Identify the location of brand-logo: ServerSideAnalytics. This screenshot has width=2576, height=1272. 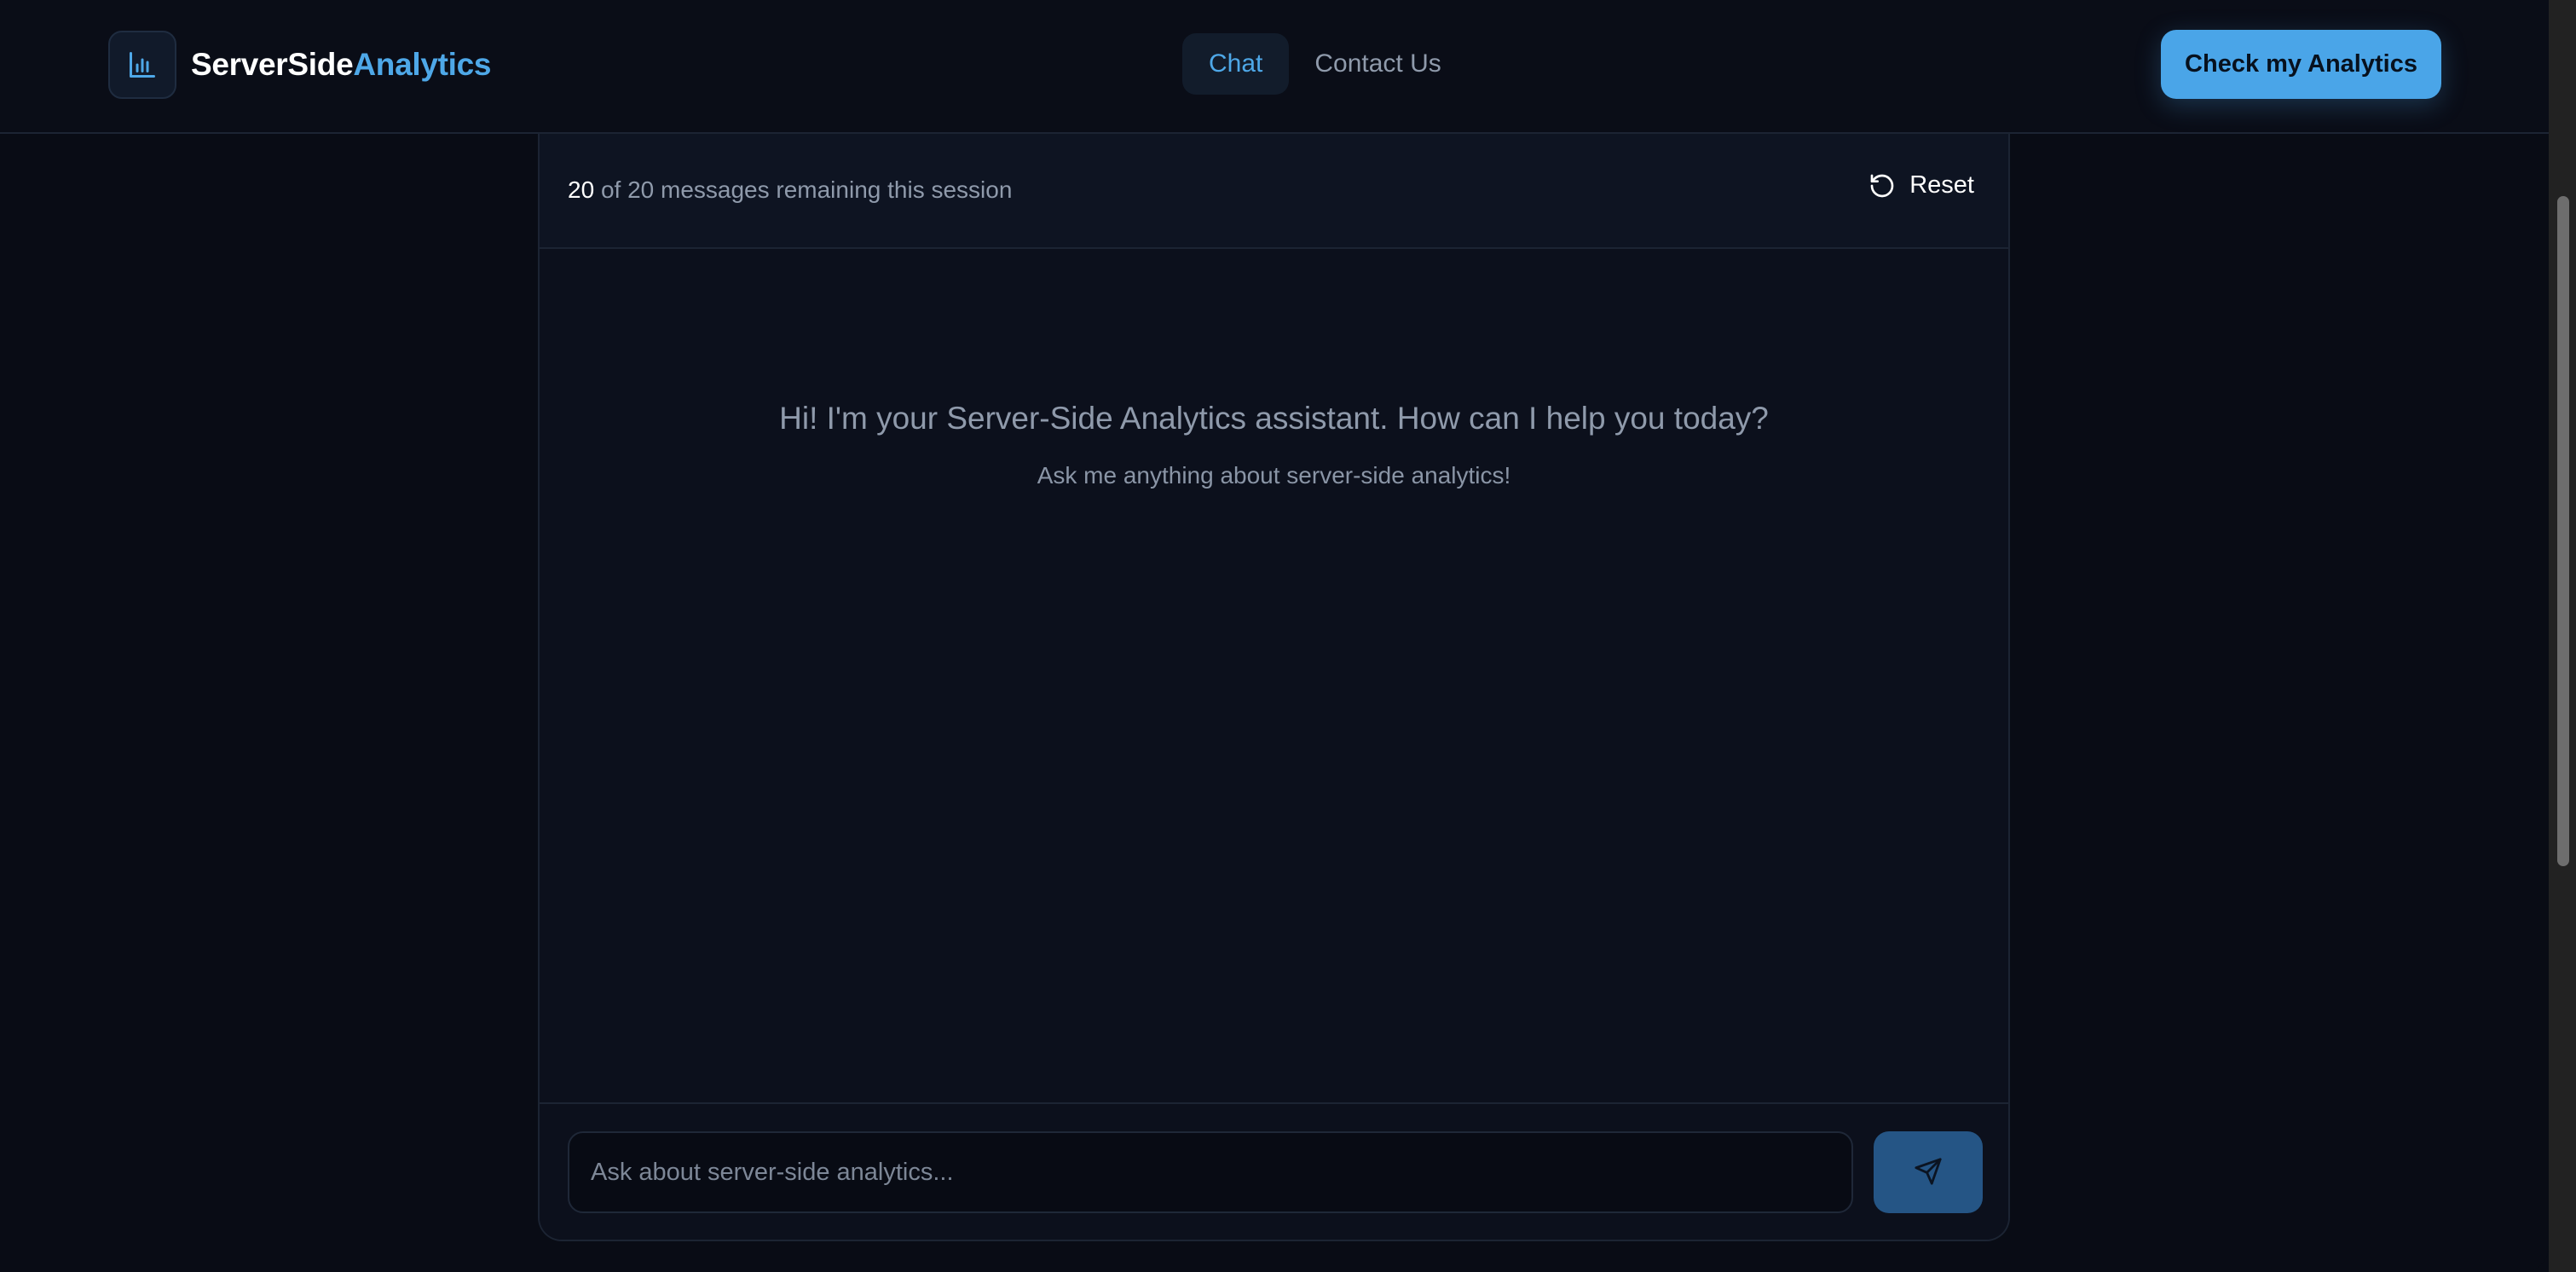
(299, 65).